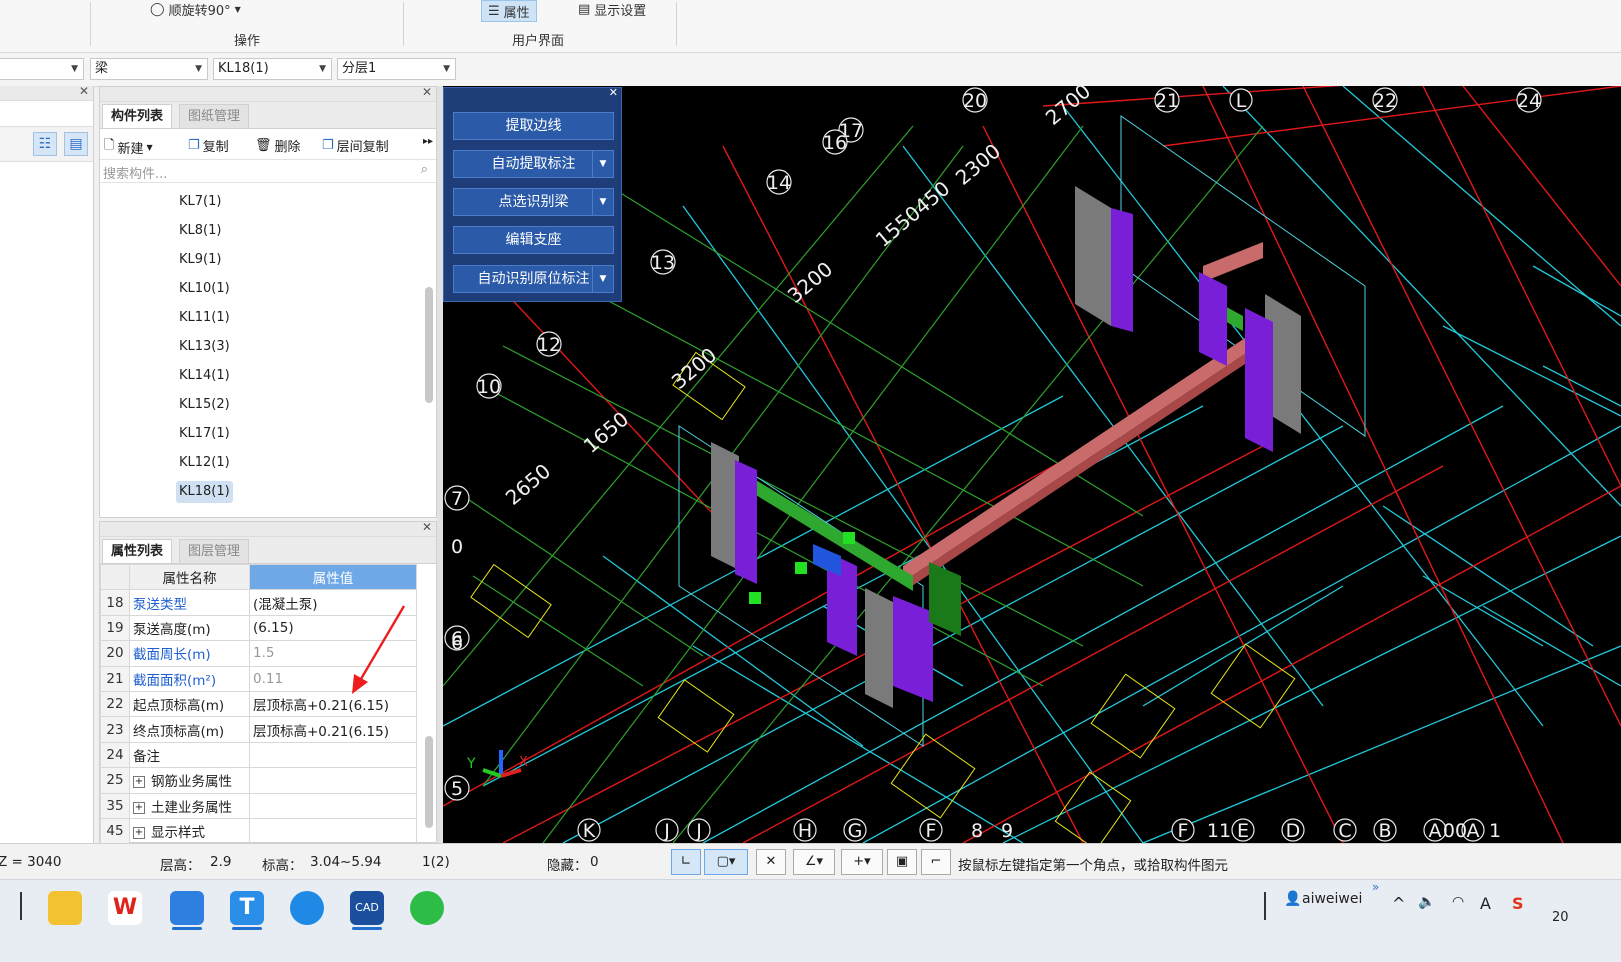 This screenshot has width=1621, height=962. Describe the element at coordinates (189, 602) in the screenshot. I see `property-name: 泵送类型` at that location.